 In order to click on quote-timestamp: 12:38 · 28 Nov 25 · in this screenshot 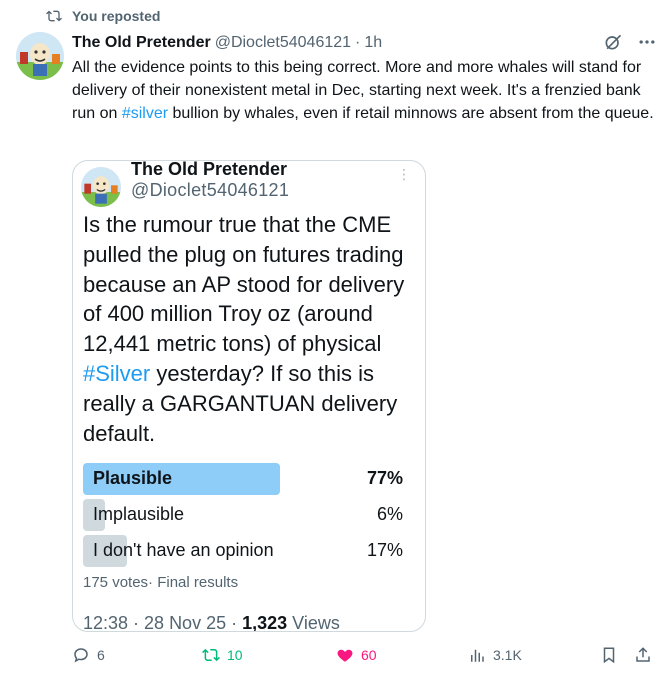, I will do `click(162, 622)`.